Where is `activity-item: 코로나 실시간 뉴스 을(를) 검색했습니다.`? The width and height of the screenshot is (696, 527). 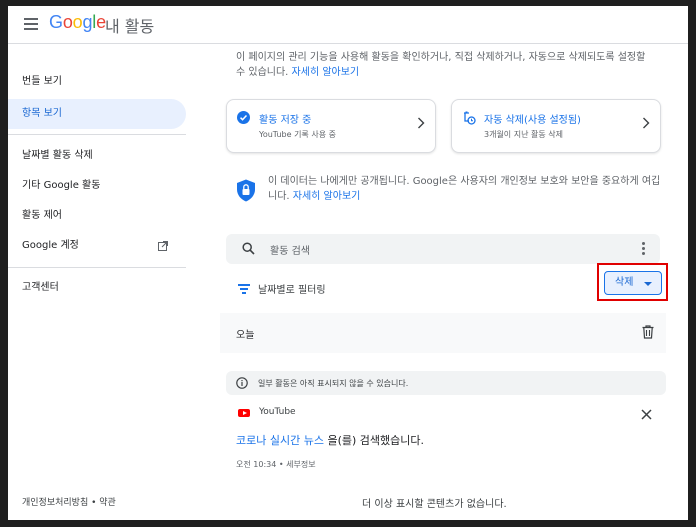
activity-item: 코로나 실시간 뉴스 을(를) 검색했습니다. is located at coordinates (330, 440).